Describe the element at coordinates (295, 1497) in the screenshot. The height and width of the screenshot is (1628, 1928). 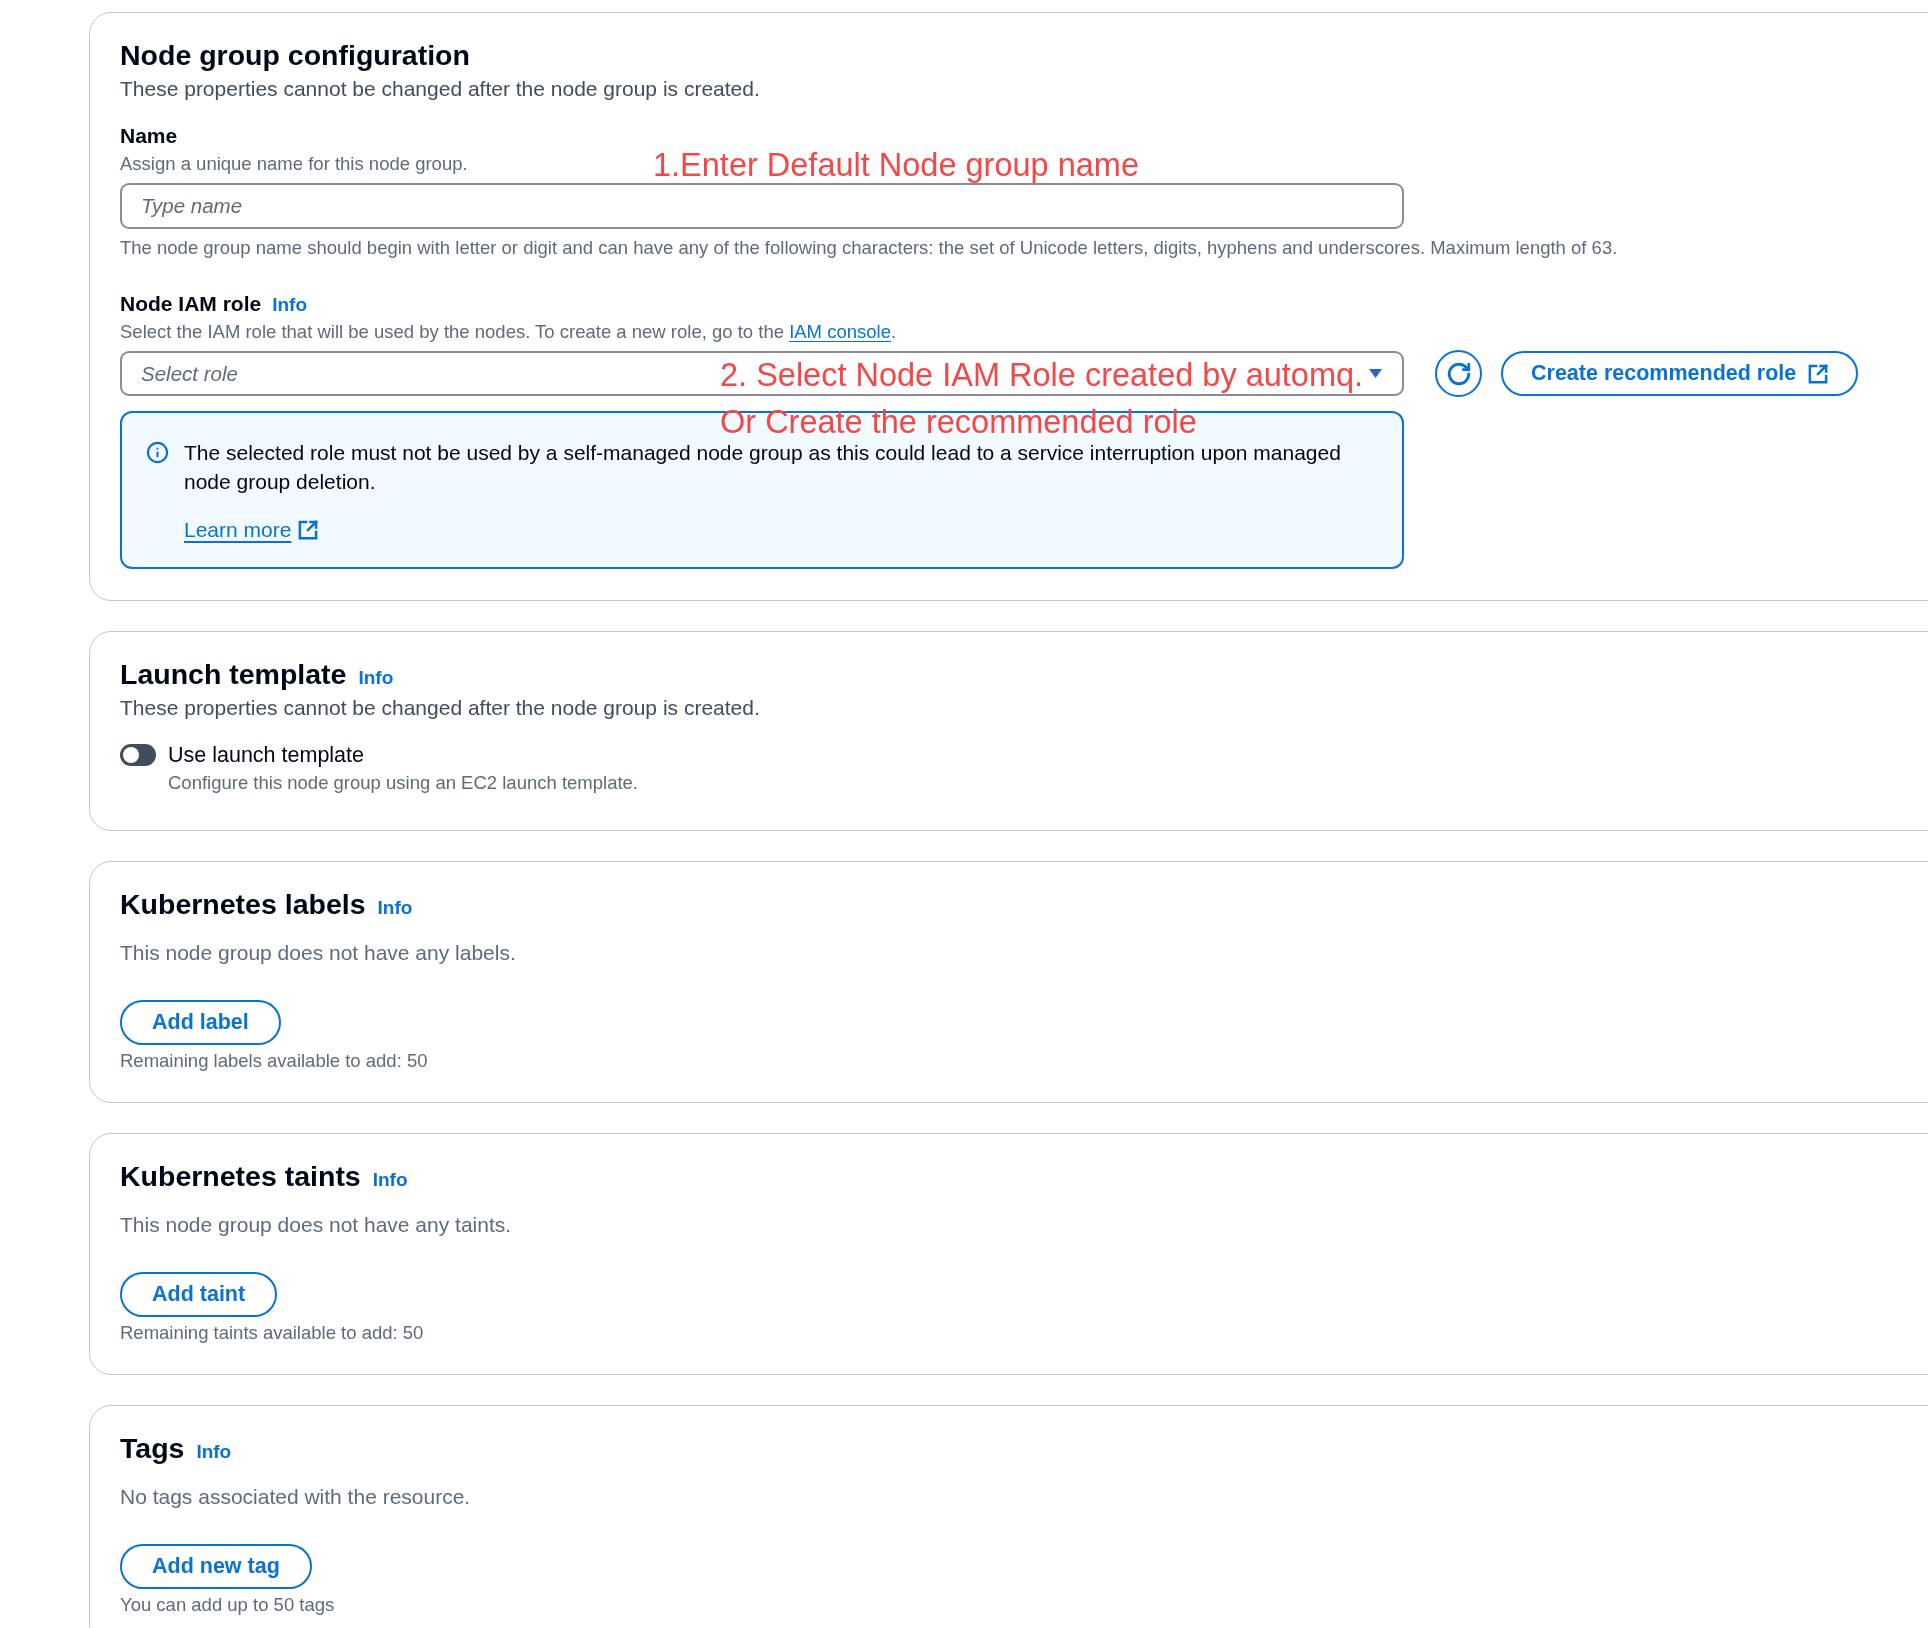
I see `empty-state-text: No tags associated with the resource.` at that location.